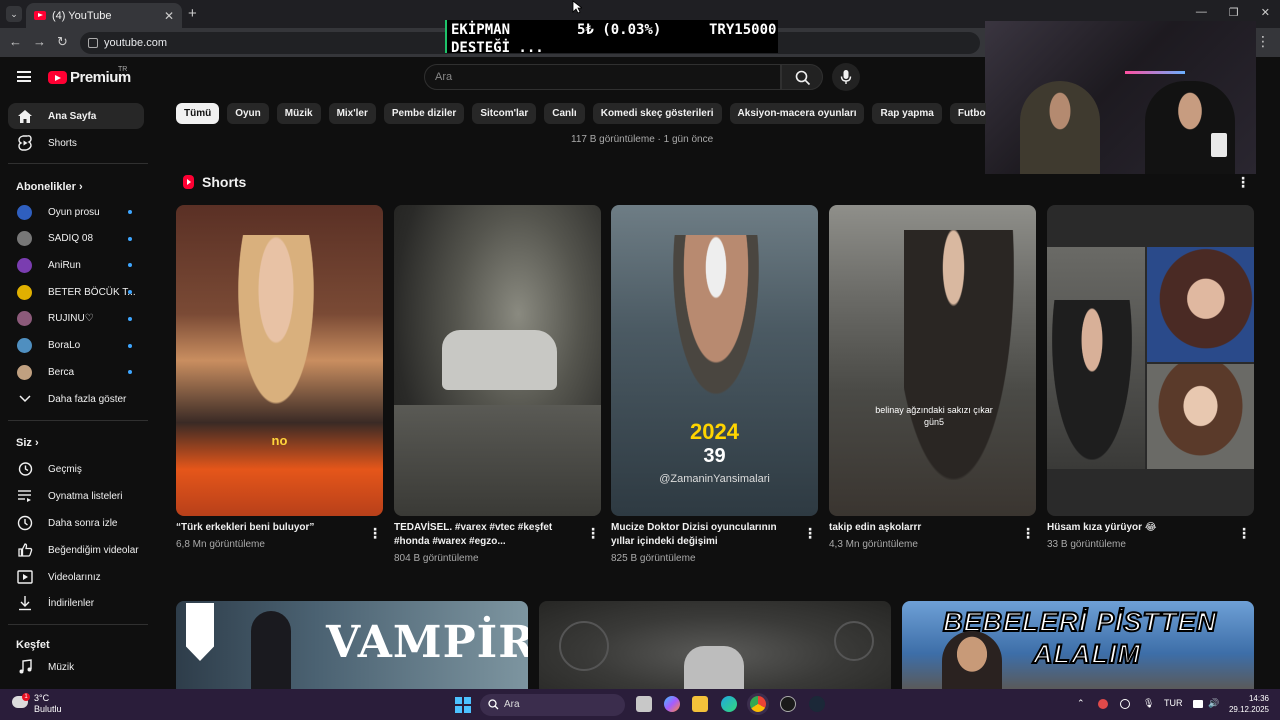 The height and width of the screenshot is (720, 1280). What do you see at coordinates (76, 143) in the screenshot?
I see `sidebar-item-shorts: Shorts` at bounding box center [76, 143].